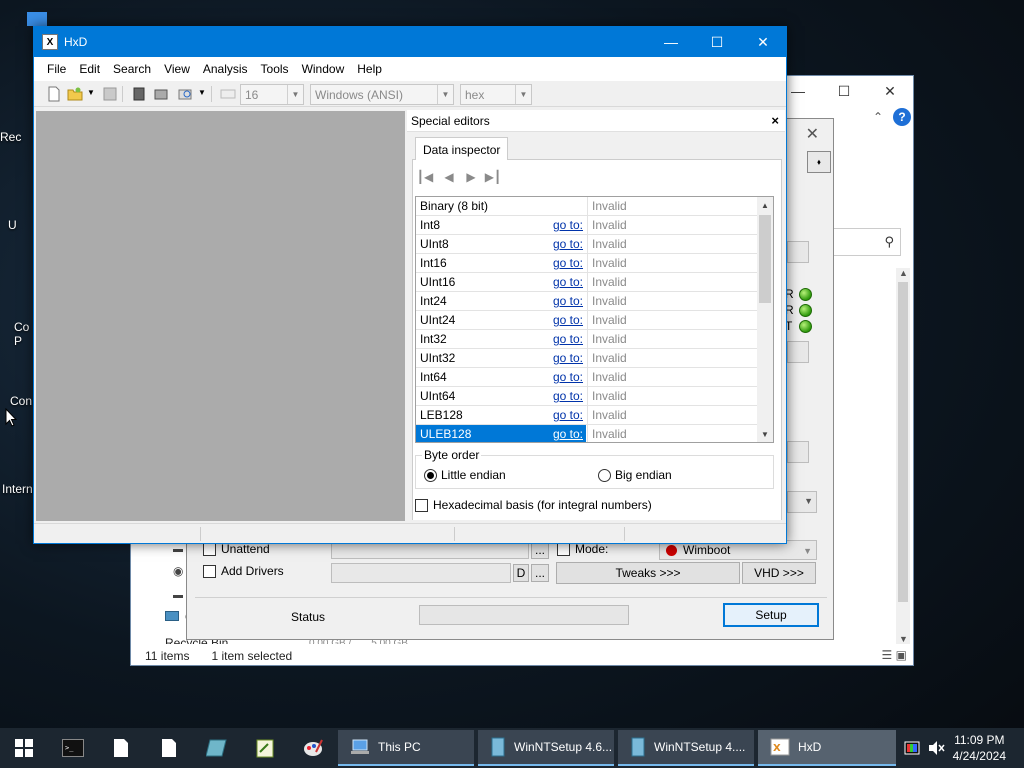 The height and width of the screenshot is (768, 1024). Describe the element at coordinates (139, 94) in the screenshot. I see `open-disk-icon` at that location.